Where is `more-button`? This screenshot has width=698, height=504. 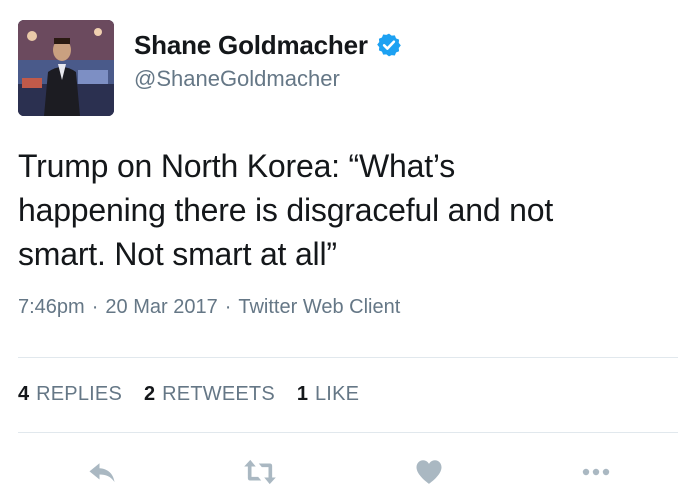 more-button is located at coordinates (596, 472).